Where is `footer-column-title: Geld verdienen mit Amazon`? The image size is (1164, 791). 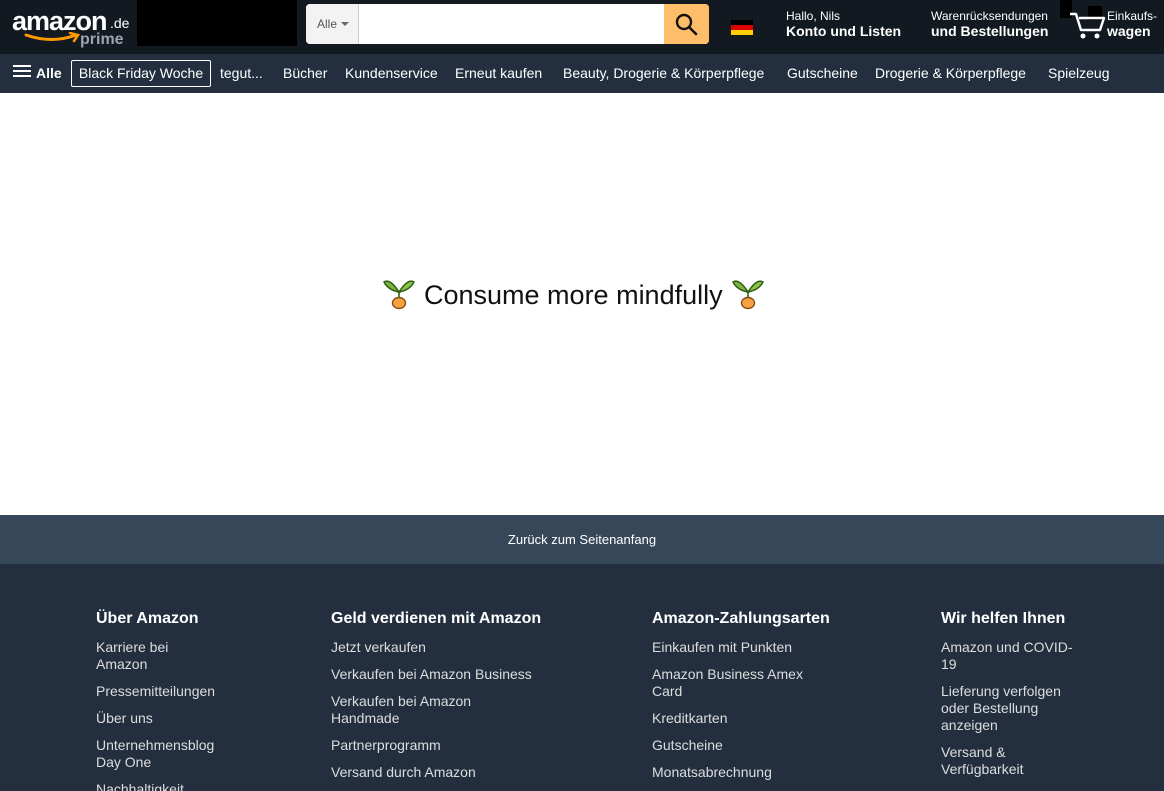
footer-column-title: Geld verdienen mit Amazon is located at coordinates (436, 618).